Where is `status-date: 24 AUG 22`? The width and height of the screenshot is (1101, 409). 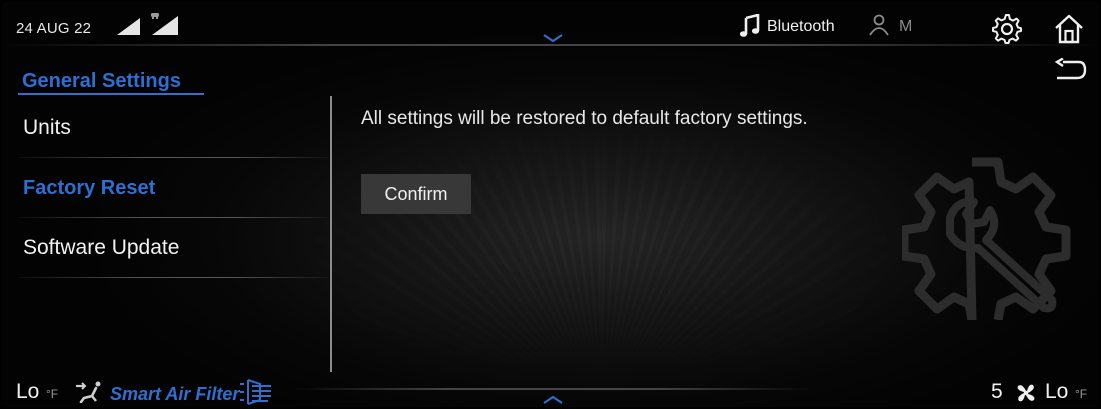
status-date: 24 AUG 22 is located at coordinates (54, 28).